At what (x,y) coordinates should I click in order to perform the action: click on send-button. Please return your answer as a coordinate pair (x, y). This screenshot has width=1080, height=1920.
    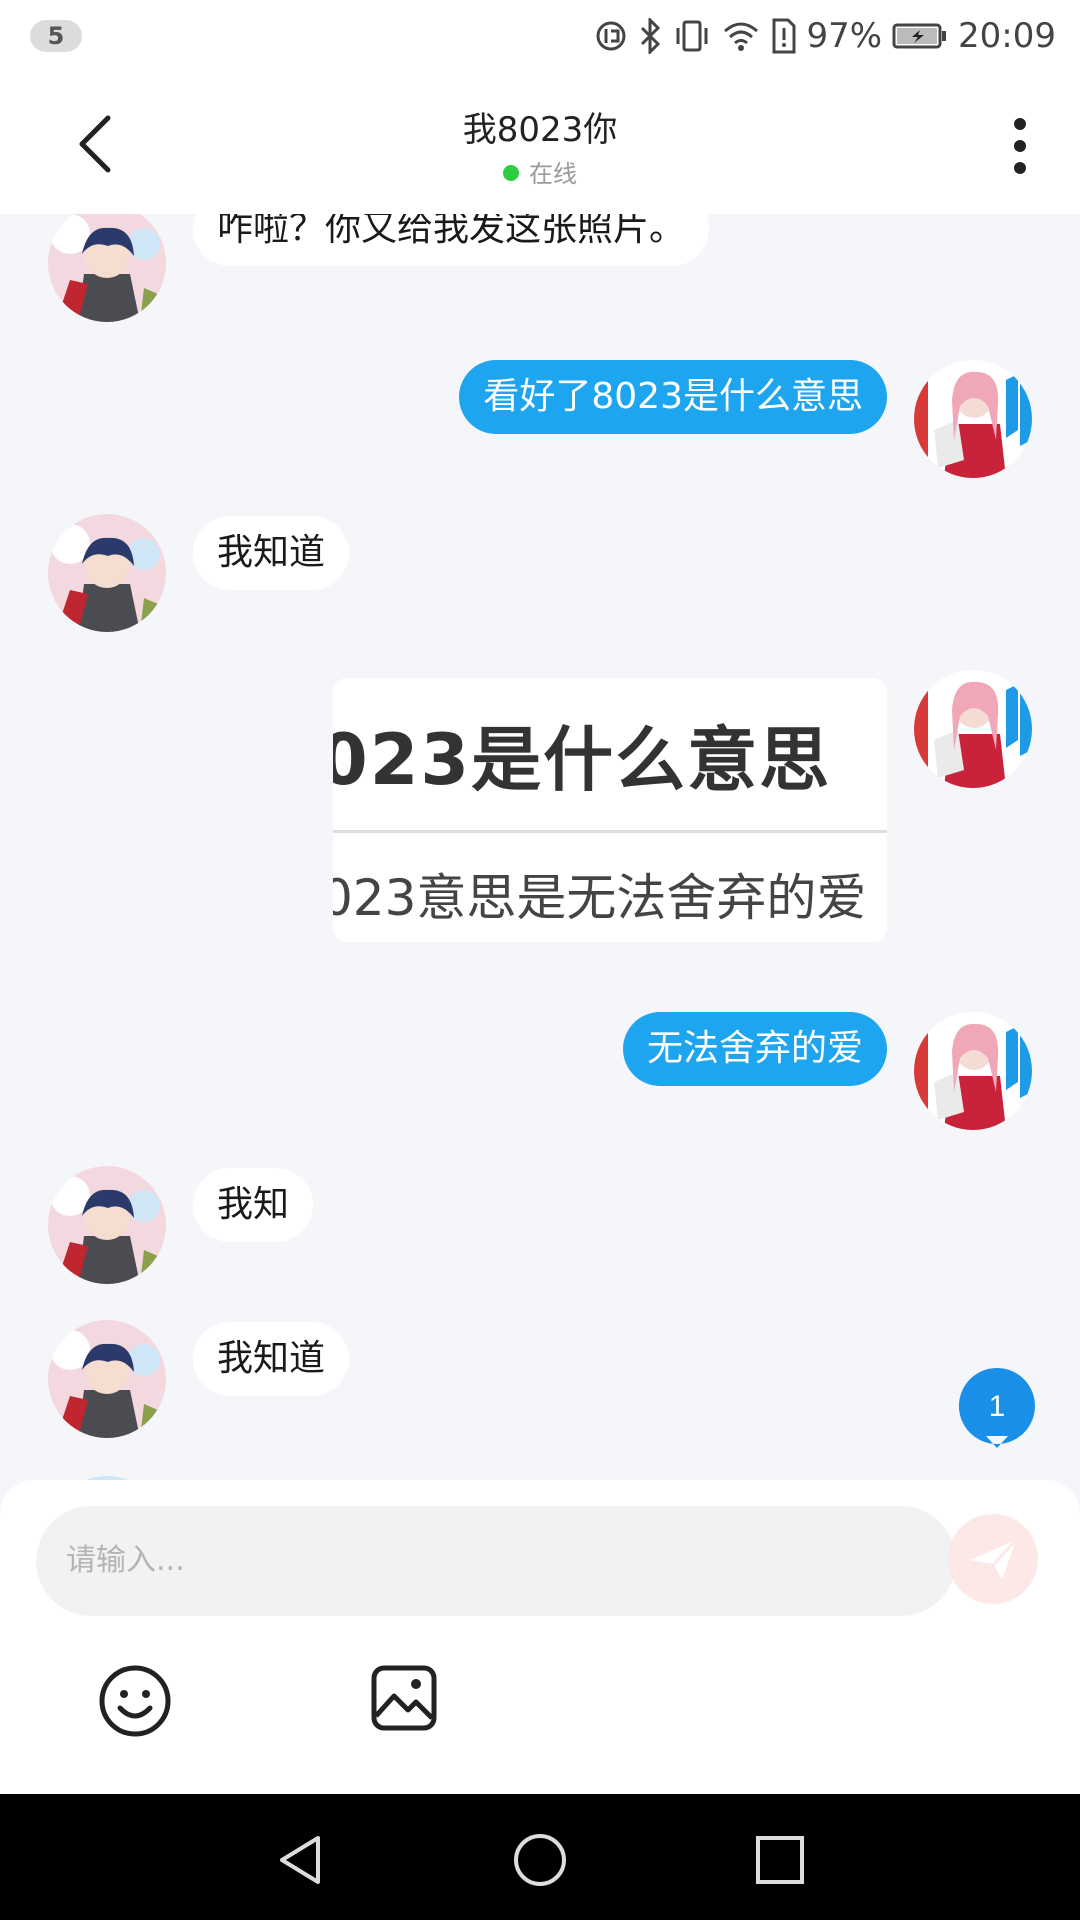
    Looking at the image, I should click on (993, 1559).